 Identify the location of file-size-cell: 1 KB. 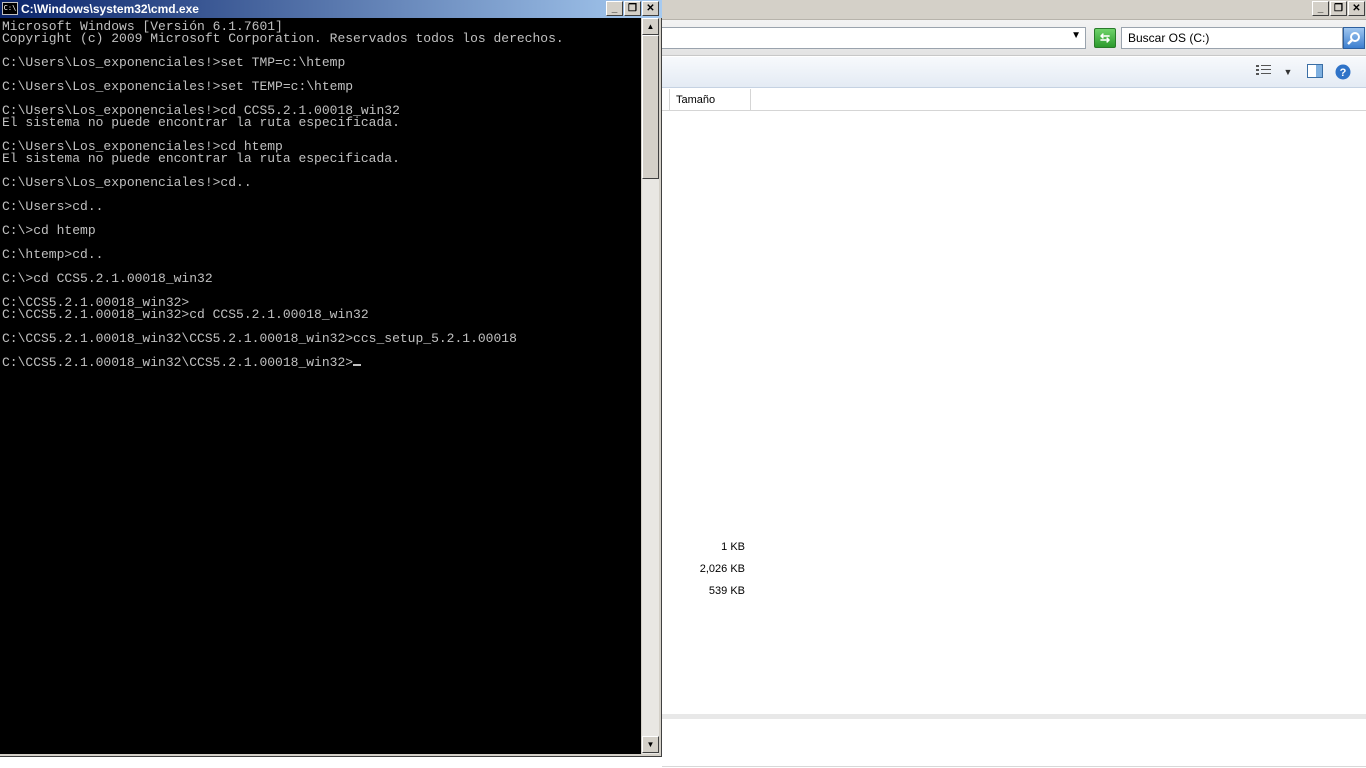
(733, 547).